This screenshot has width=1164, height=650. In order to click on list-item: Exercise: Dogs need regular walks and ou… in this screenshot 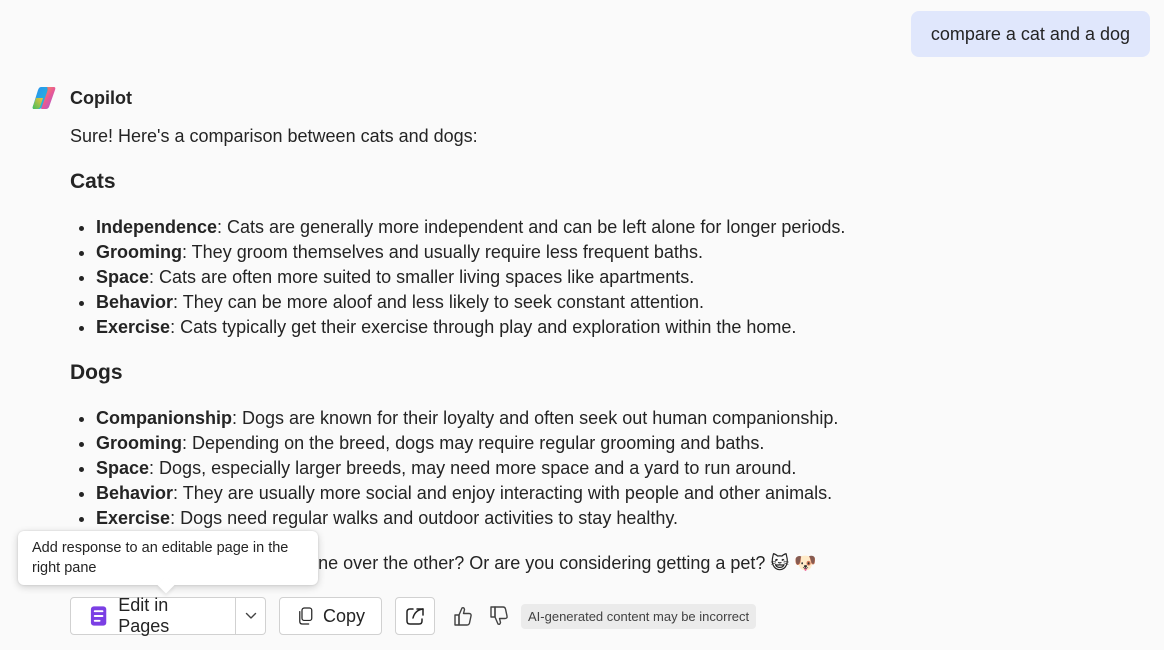, I will do `click(533, 518)`.